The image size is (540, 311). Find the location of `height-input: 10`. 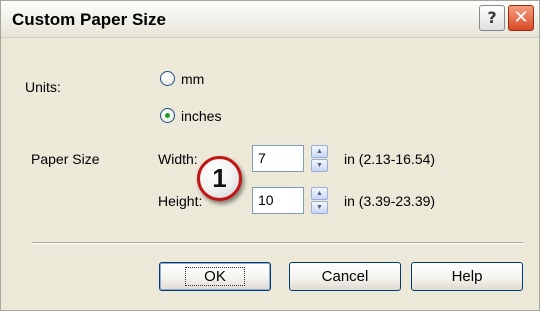

height-input: 10 is located at coordinates (278, 200).